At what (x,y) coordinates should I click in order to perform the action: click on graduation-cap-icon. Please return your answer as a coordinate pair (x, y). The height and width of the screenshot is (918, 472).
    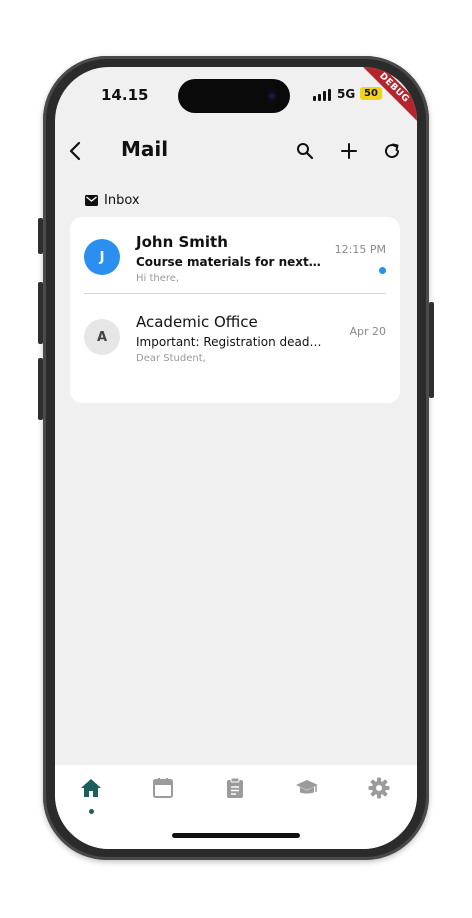
    Looking at the image, I should click on (307, 787).